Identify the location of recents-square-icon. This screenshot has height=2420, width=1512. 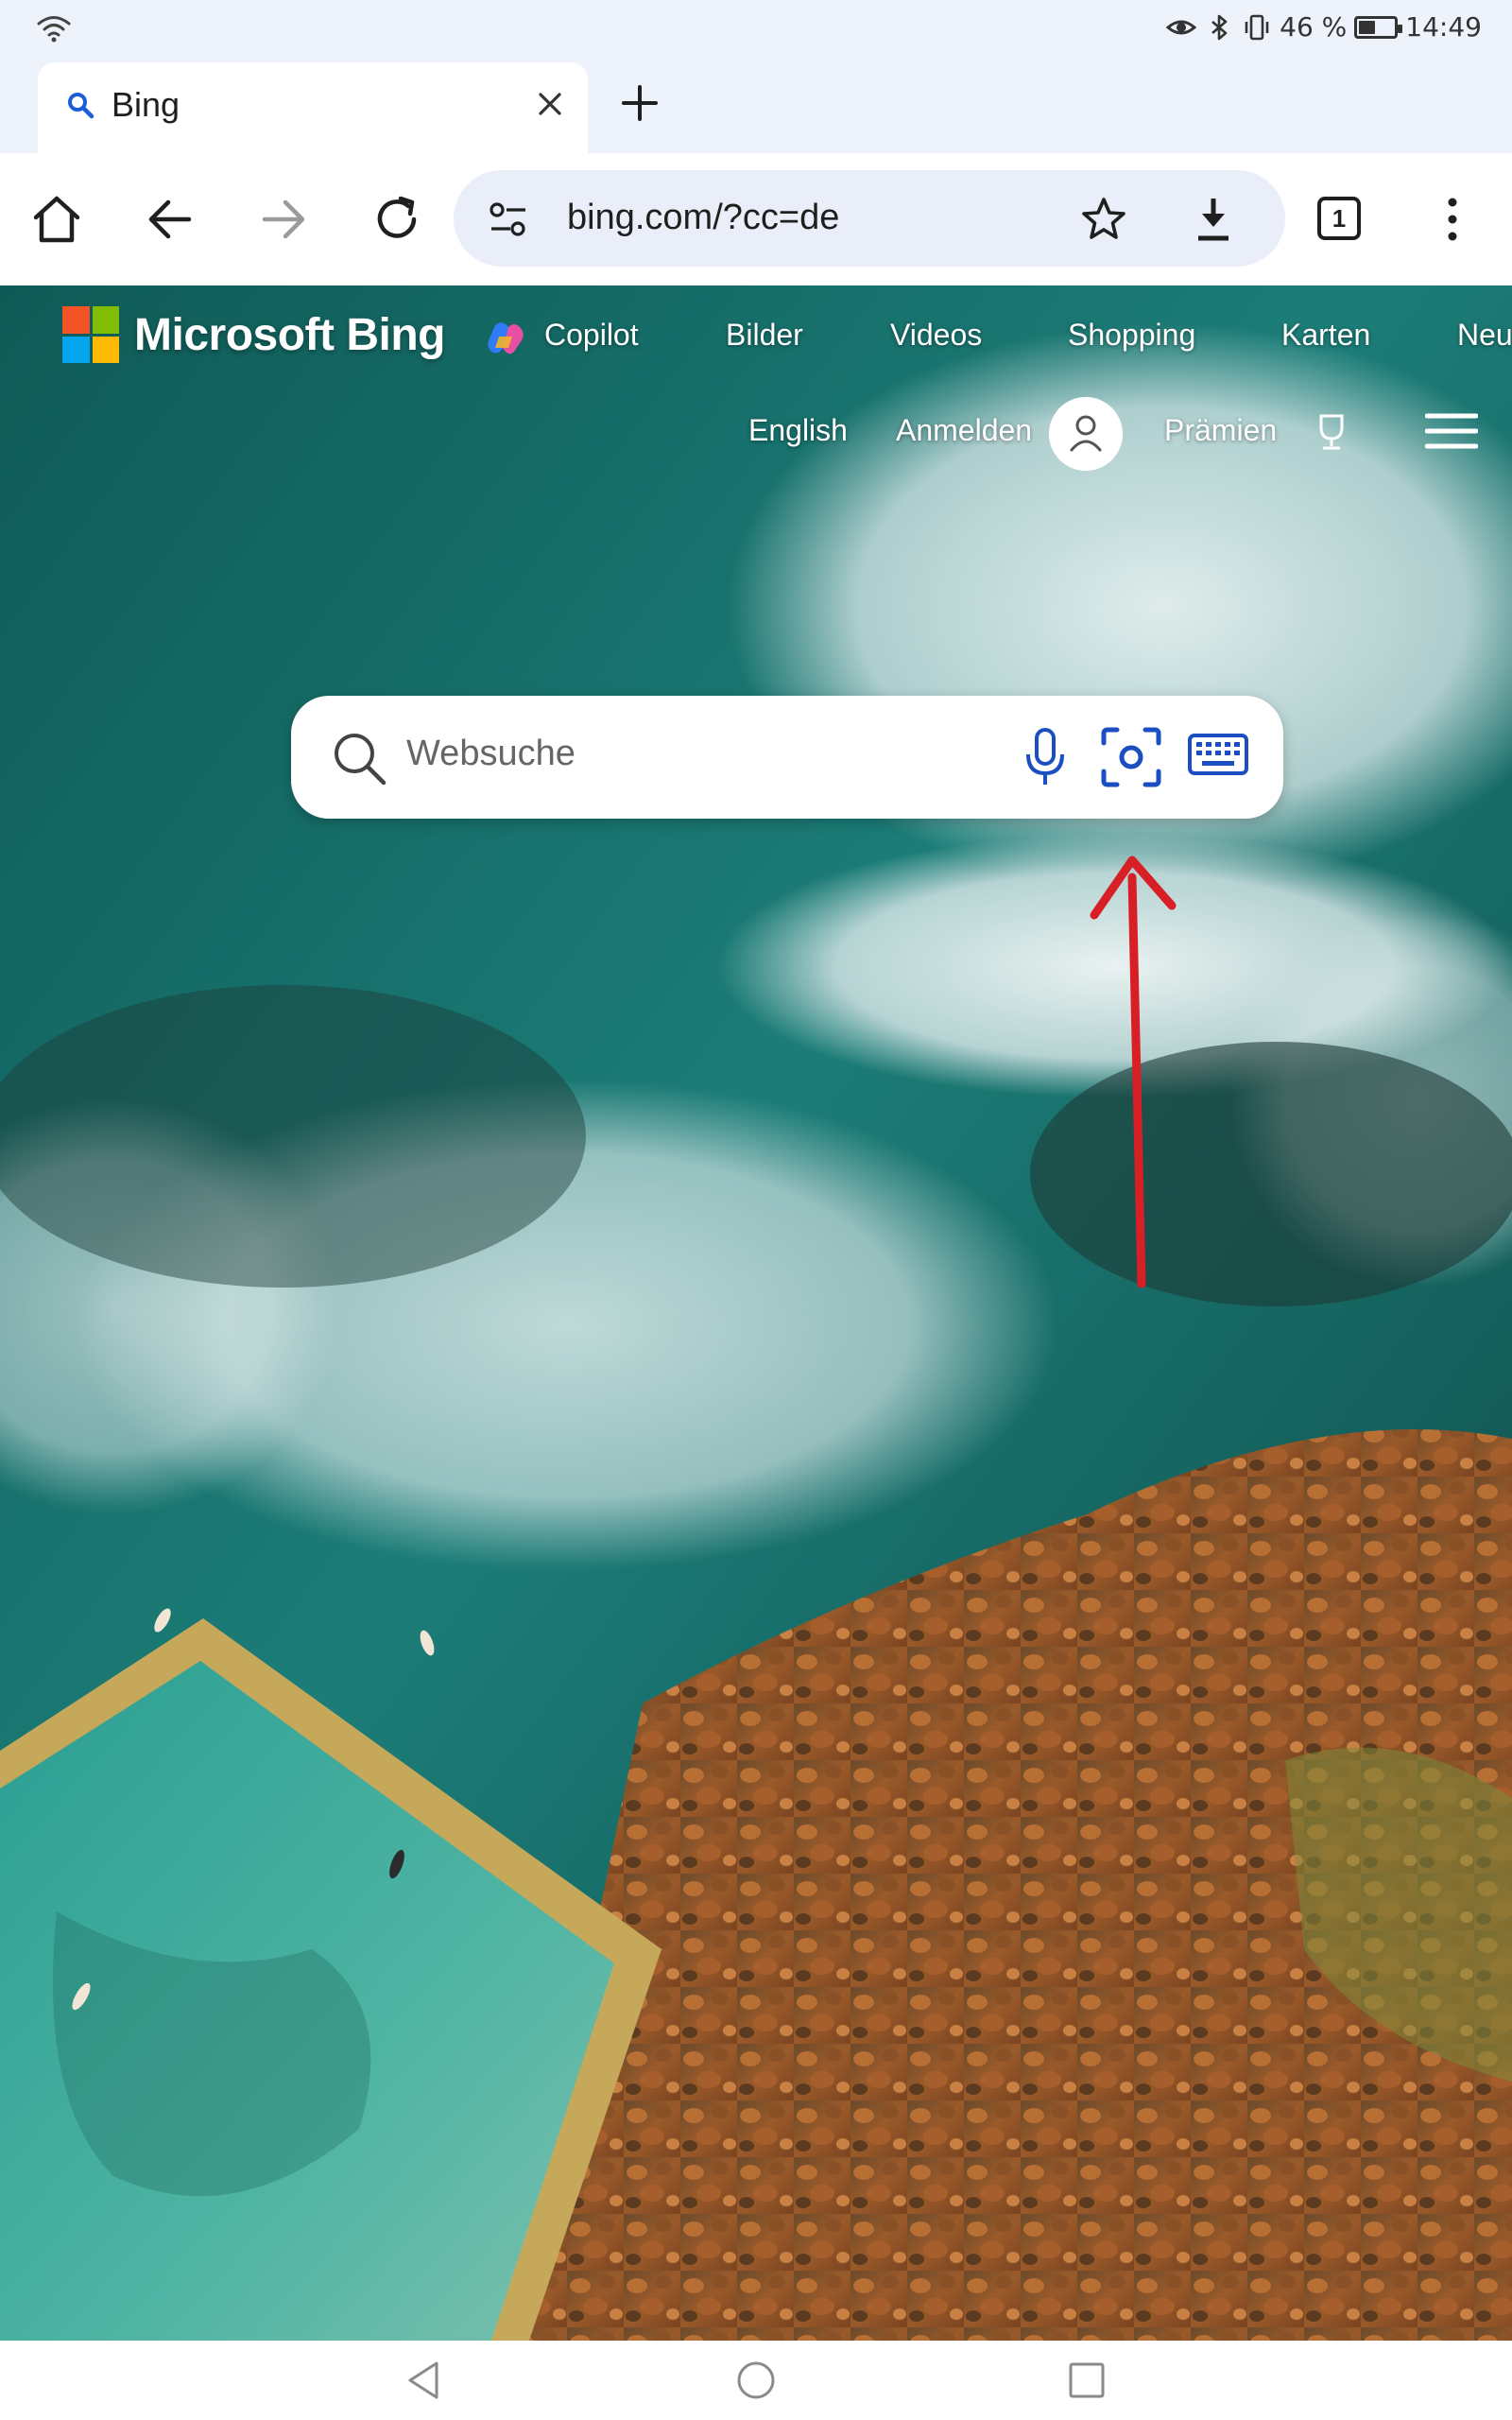
(1086, 2380).